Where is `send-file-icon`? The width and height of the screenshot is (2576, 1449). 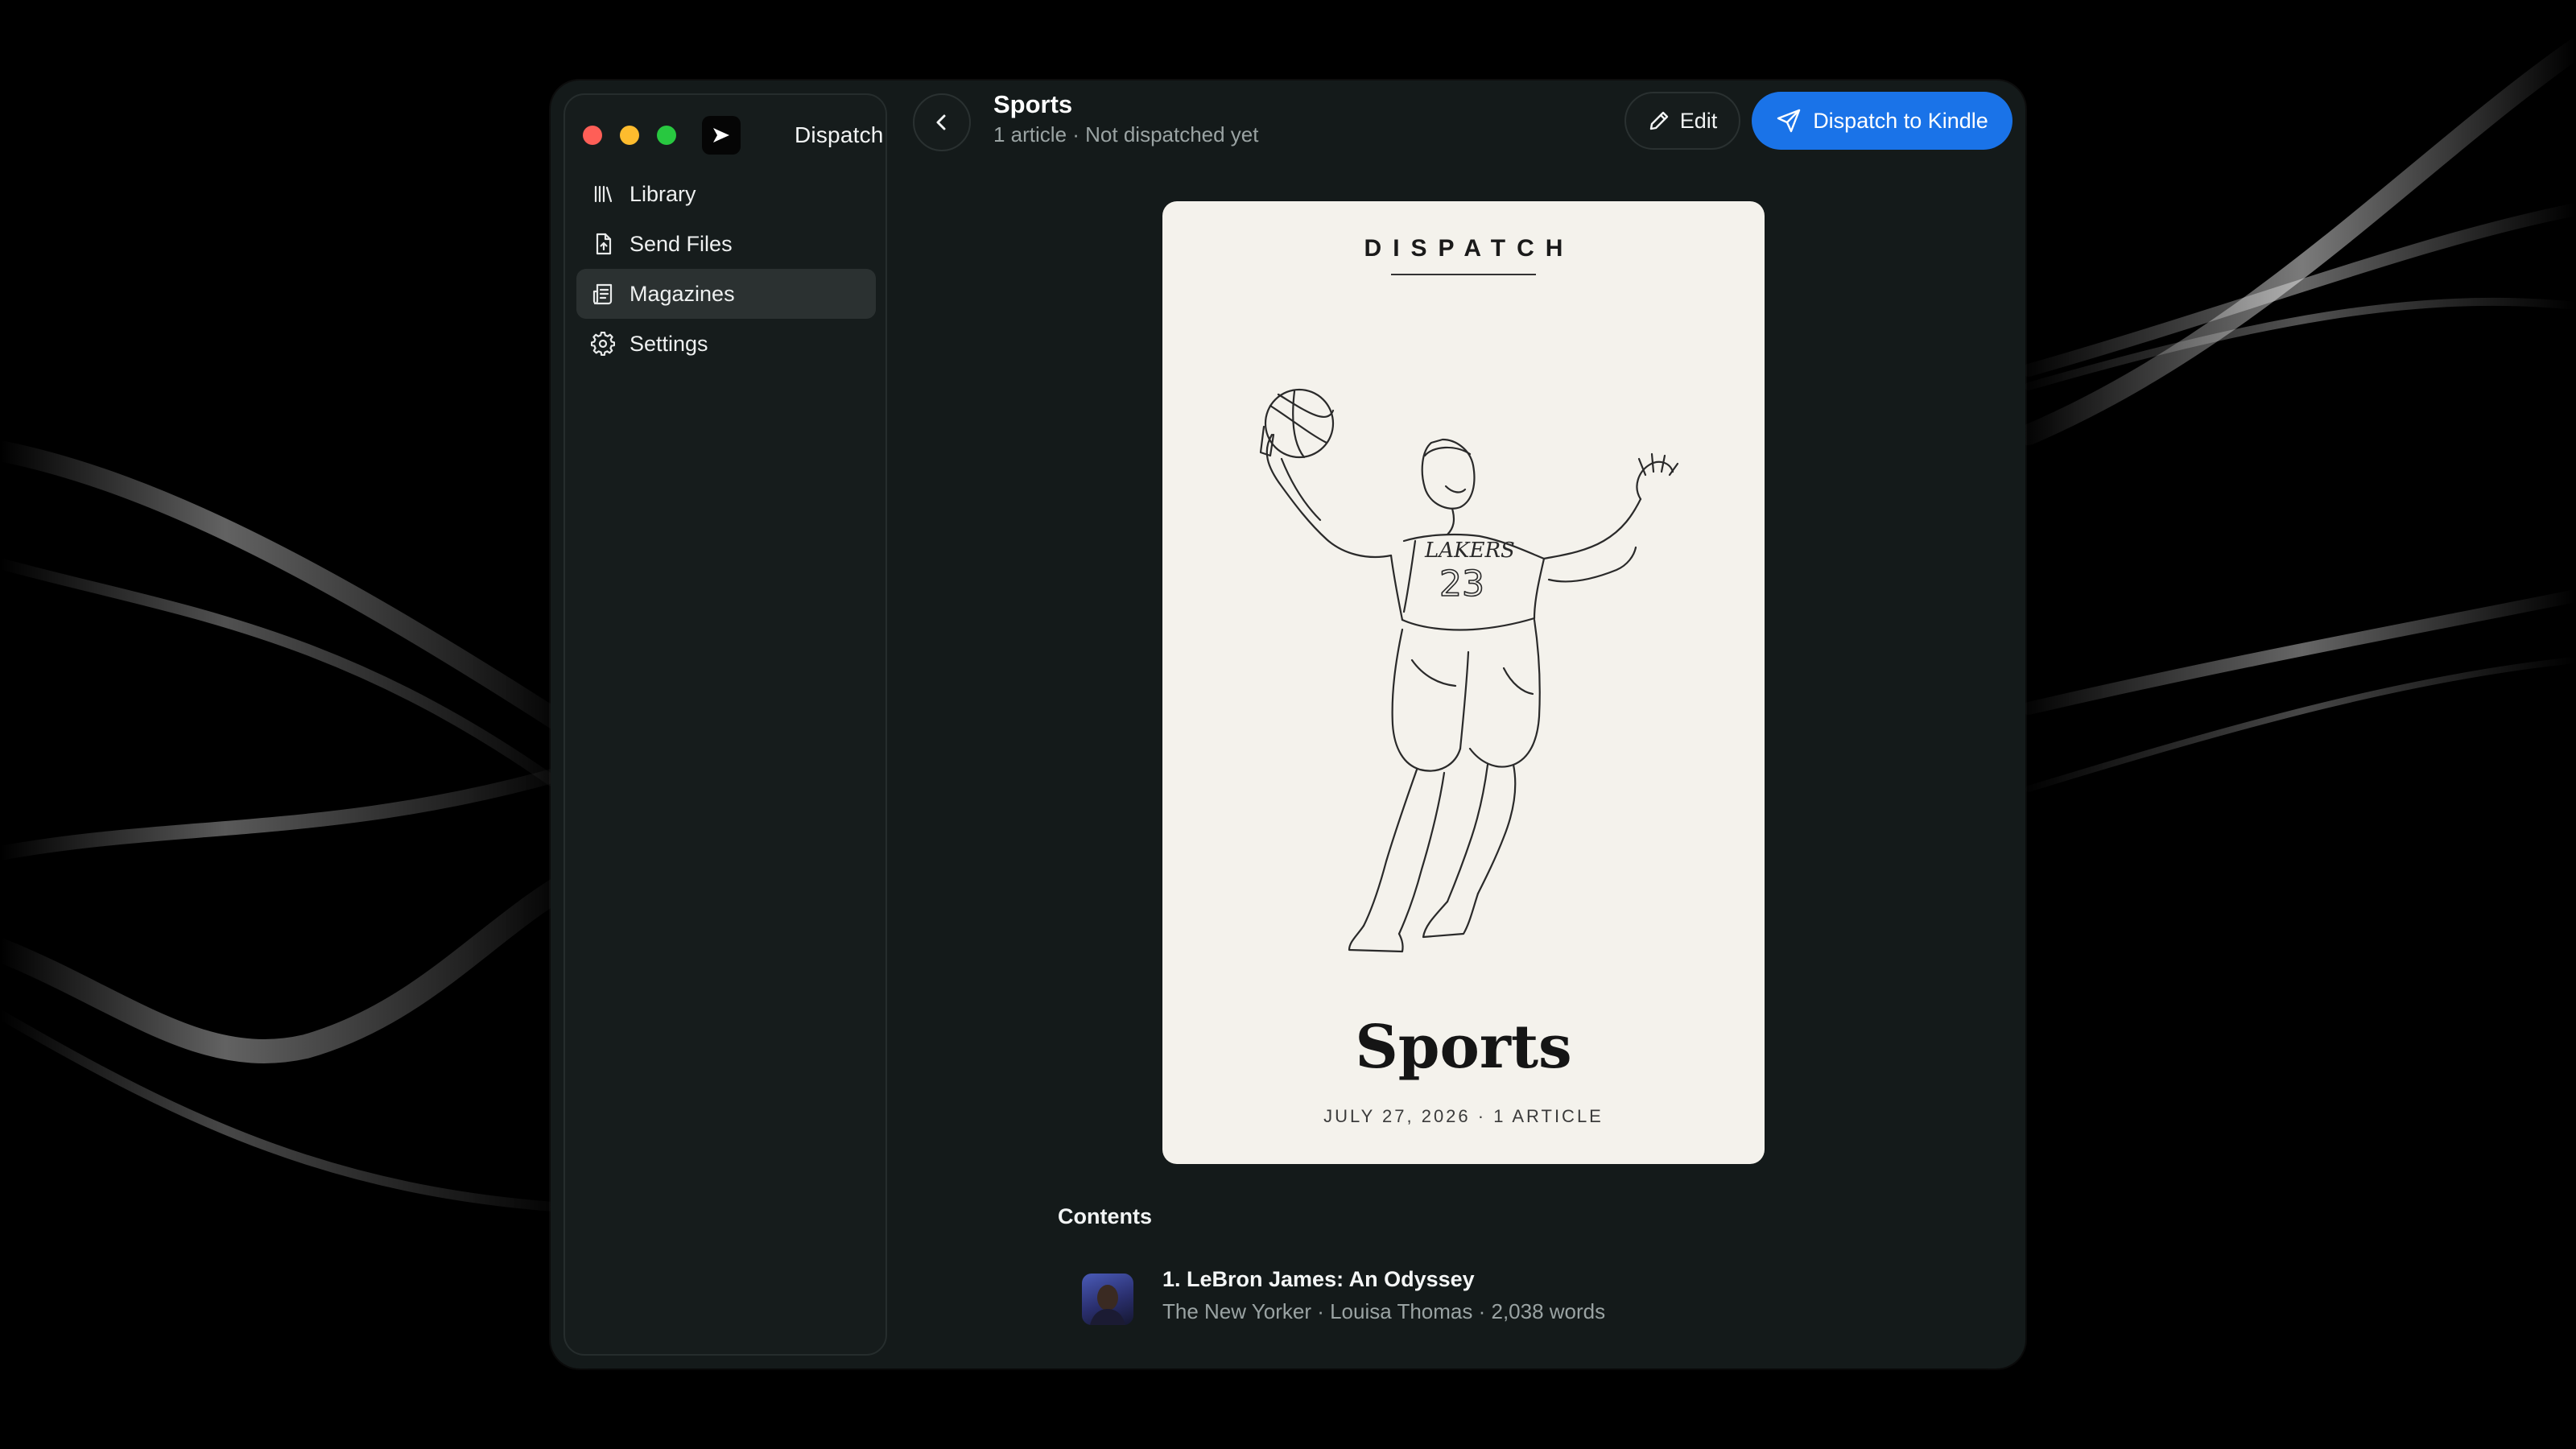 send-file-icon is located at coordinates (604, 244).